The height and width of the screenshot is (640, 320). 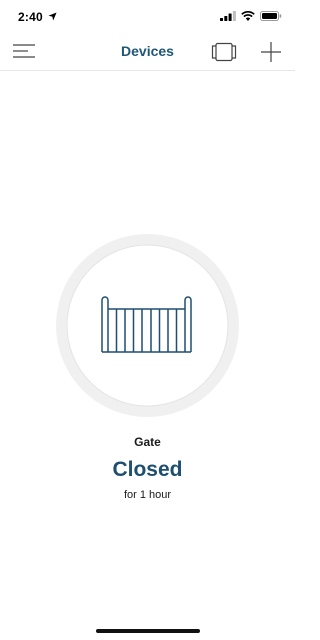 I want to click on page-title: Devices, so click(x=147, y=51).